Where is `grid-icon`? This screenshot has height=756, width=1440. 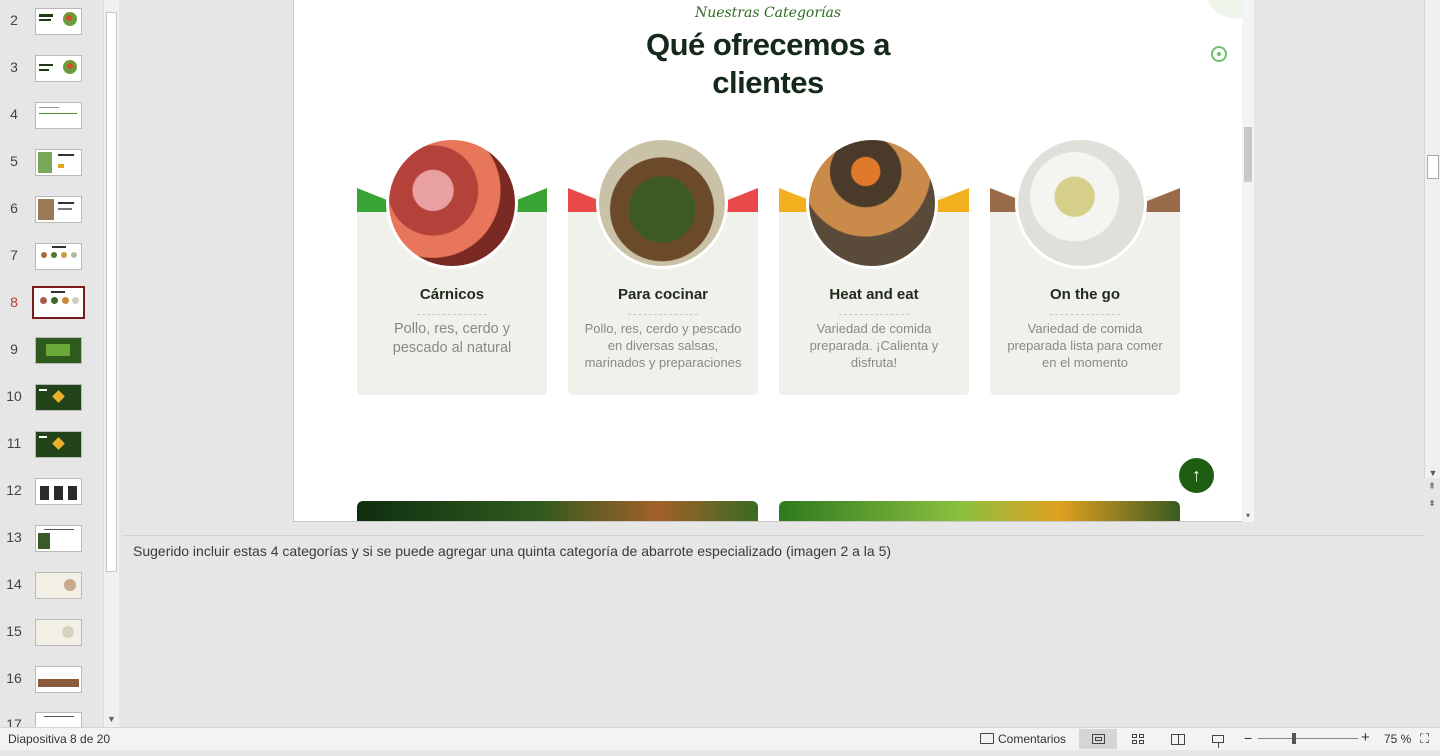 grid-icon is located at coordinates (1138, 739).